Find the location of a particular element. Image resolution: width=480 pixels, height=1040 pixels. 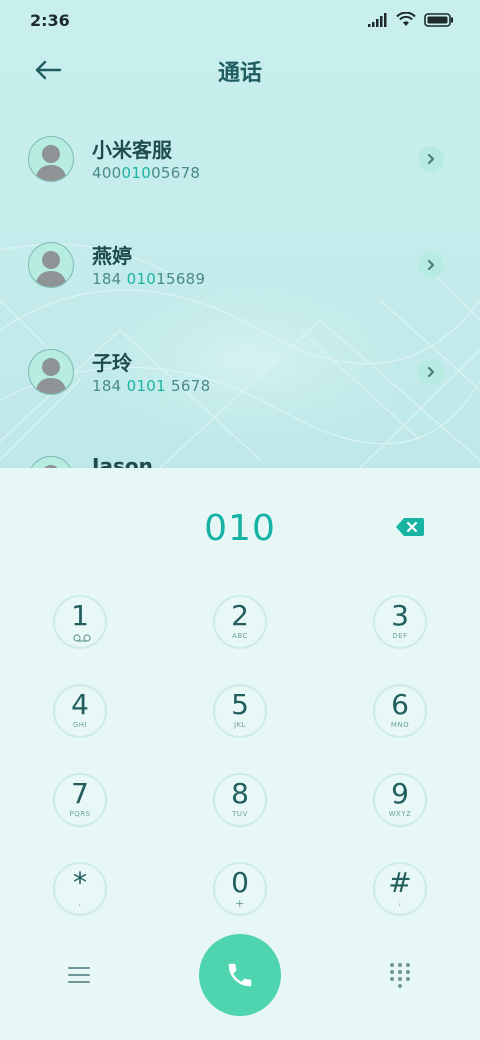

contact-name: 子玲 is located at coordinates (112, 363).